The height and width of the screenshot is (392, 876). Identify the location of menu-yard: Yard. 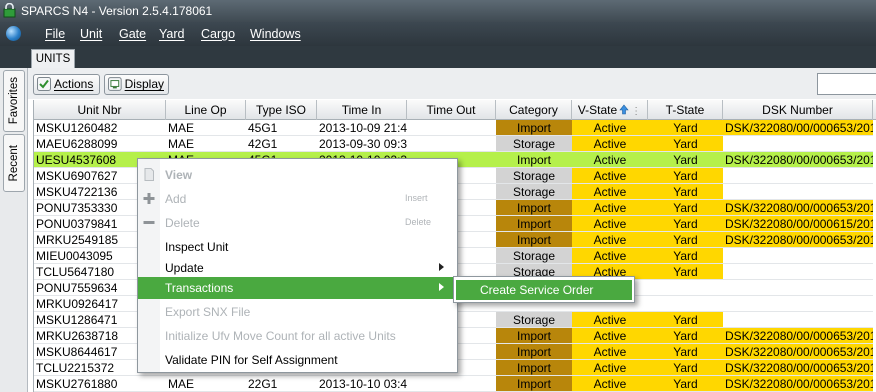
(171, 34).